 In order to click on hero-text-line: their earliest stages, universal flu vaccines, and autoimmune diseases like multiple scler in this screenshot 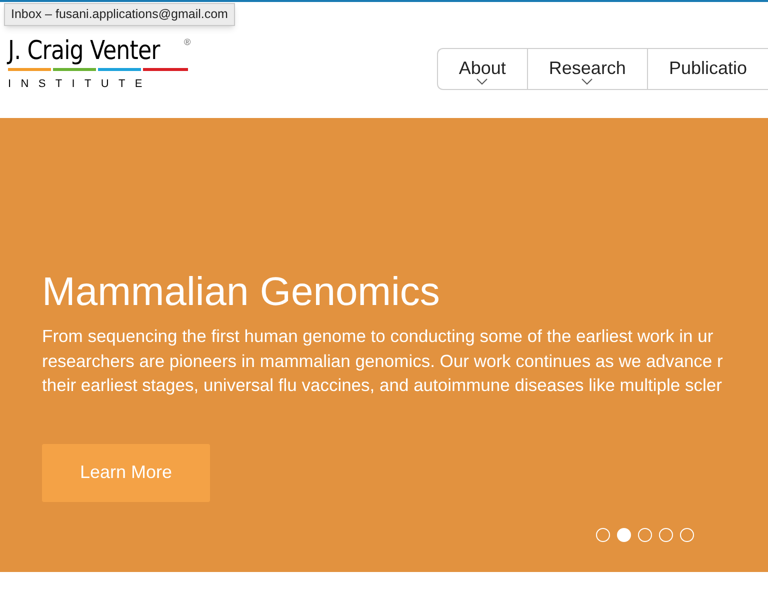, I will do `click(382, 385)`.